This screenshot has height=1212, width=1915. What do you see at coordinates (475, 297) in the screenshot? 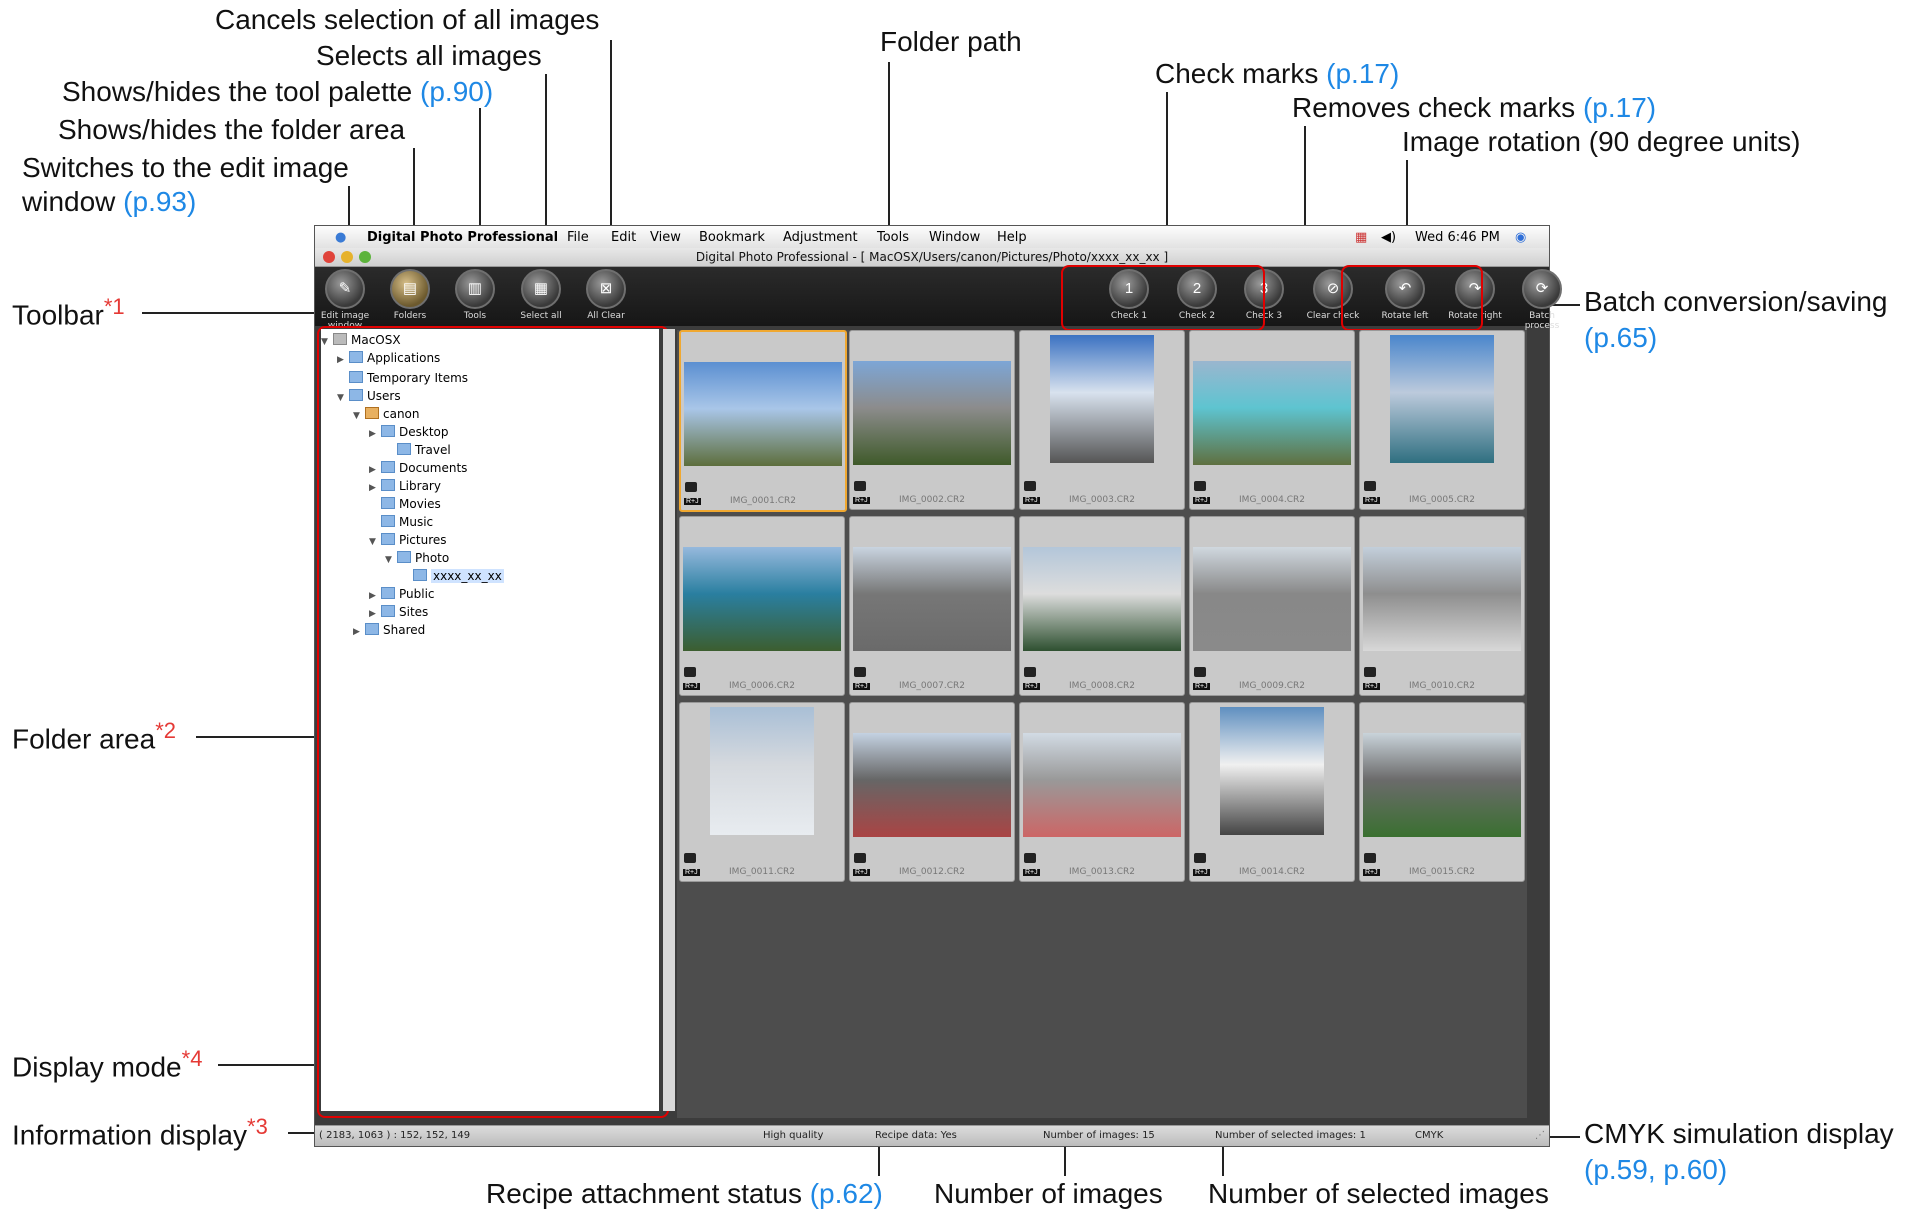
I see `tools-button: ▥ Tools` at bounding box center [475, 297].